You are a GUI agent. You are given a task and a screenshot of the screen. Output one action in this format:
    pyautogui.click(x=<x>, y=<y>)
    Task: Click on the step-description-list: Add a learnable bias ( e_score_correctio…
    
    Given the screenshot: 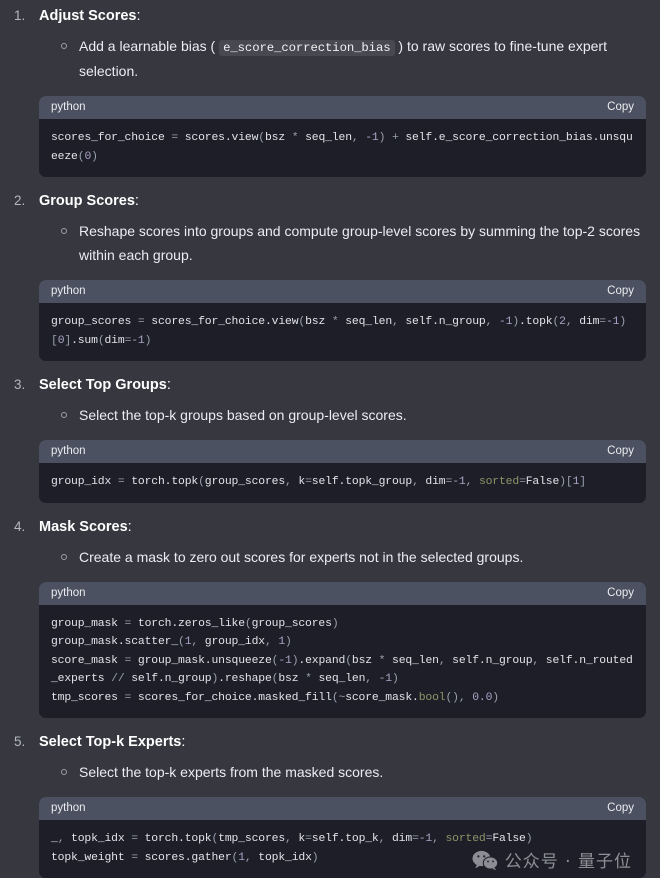 What is the action you would take?
    pyautogui.click(x=342, y=58)
    